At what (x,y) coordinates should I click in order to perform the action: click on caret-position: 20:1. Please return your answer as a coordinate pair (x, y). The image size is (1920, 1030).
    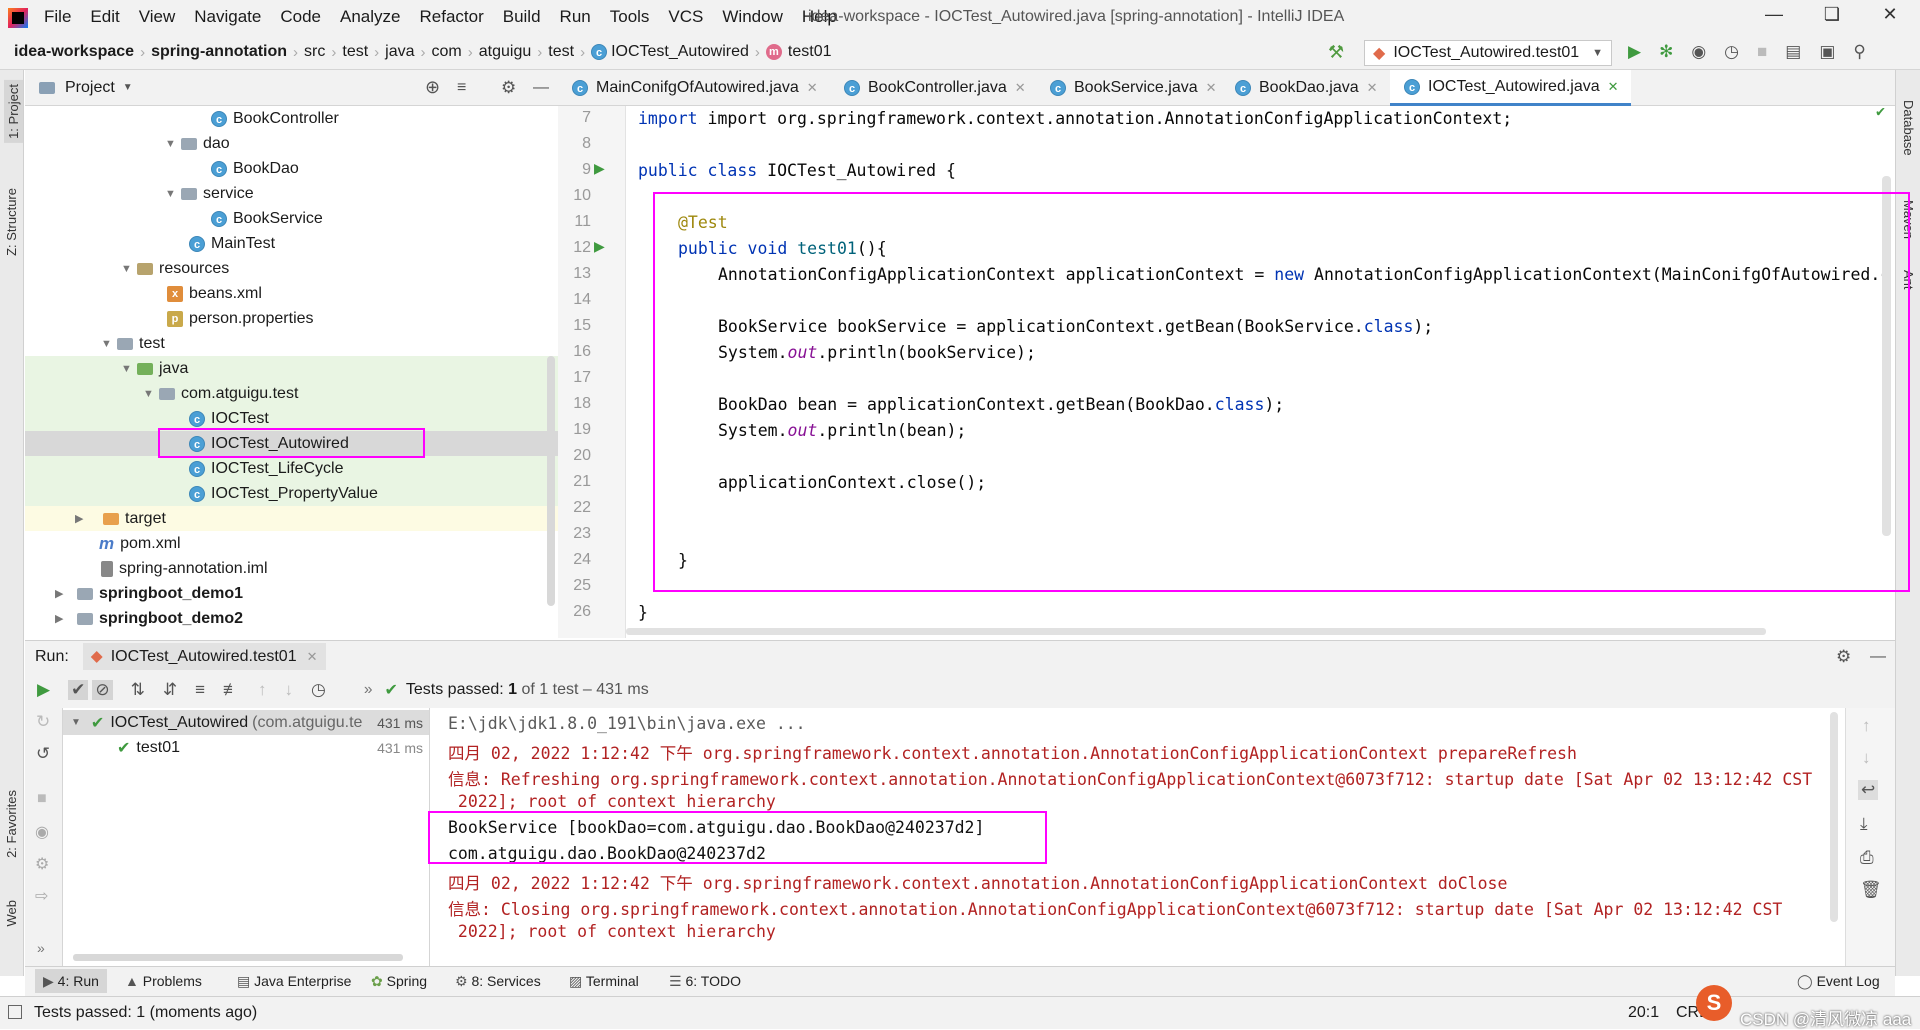
    Looking at the image, I should click on (1643, 1013).